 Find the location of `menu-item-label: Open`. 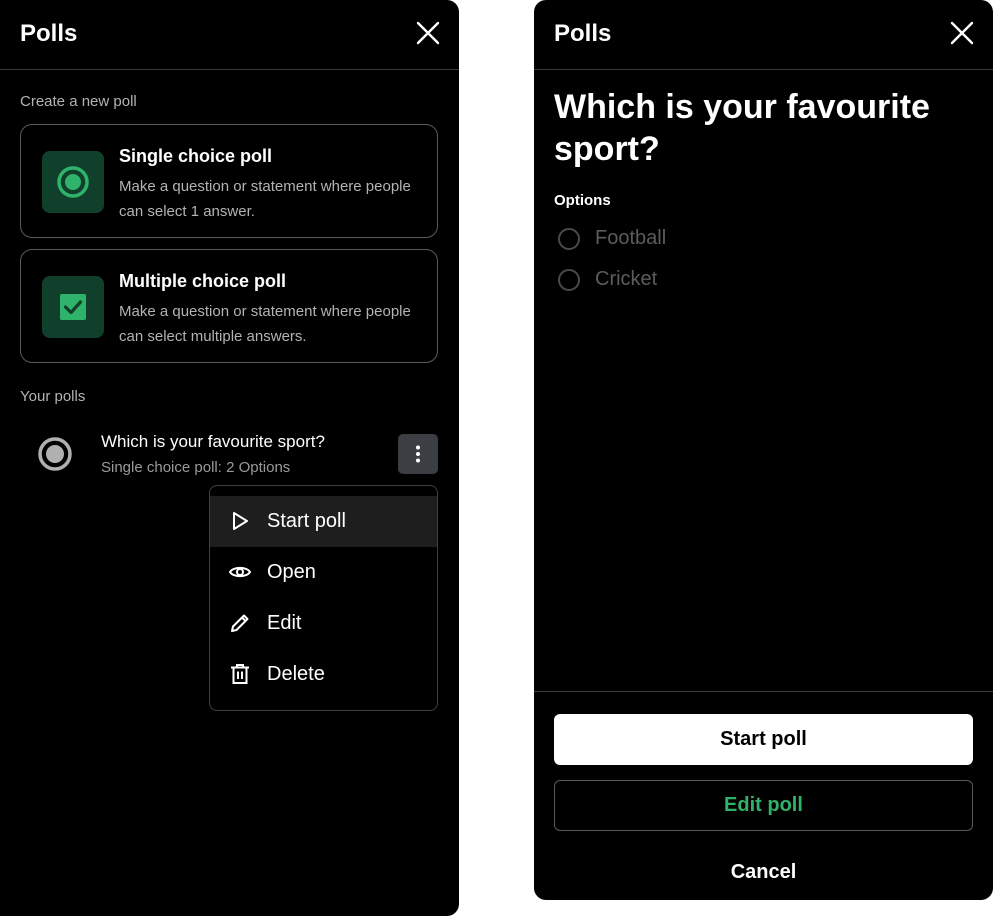

menu-item-label: Open is located at coordinates (291, 572).